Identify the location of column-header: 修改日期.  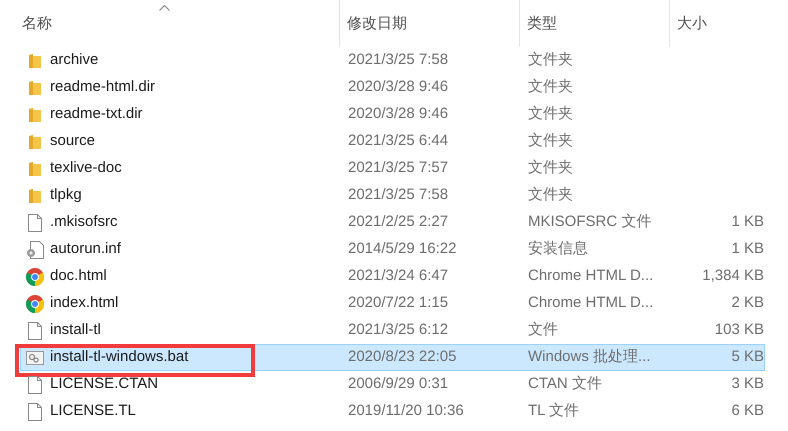
(430, 23).